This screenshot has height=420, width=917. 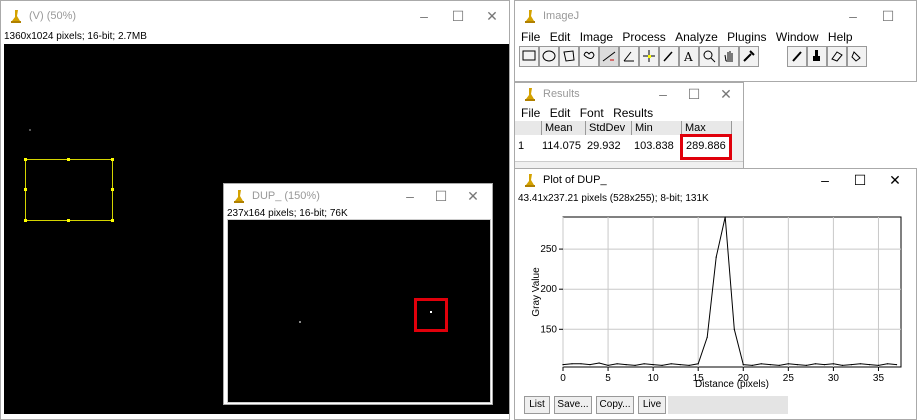 What do you see at coordinates (817, 56) in the screenshot?
I see `brush-tool-icon` at bounding box center [817, 56].